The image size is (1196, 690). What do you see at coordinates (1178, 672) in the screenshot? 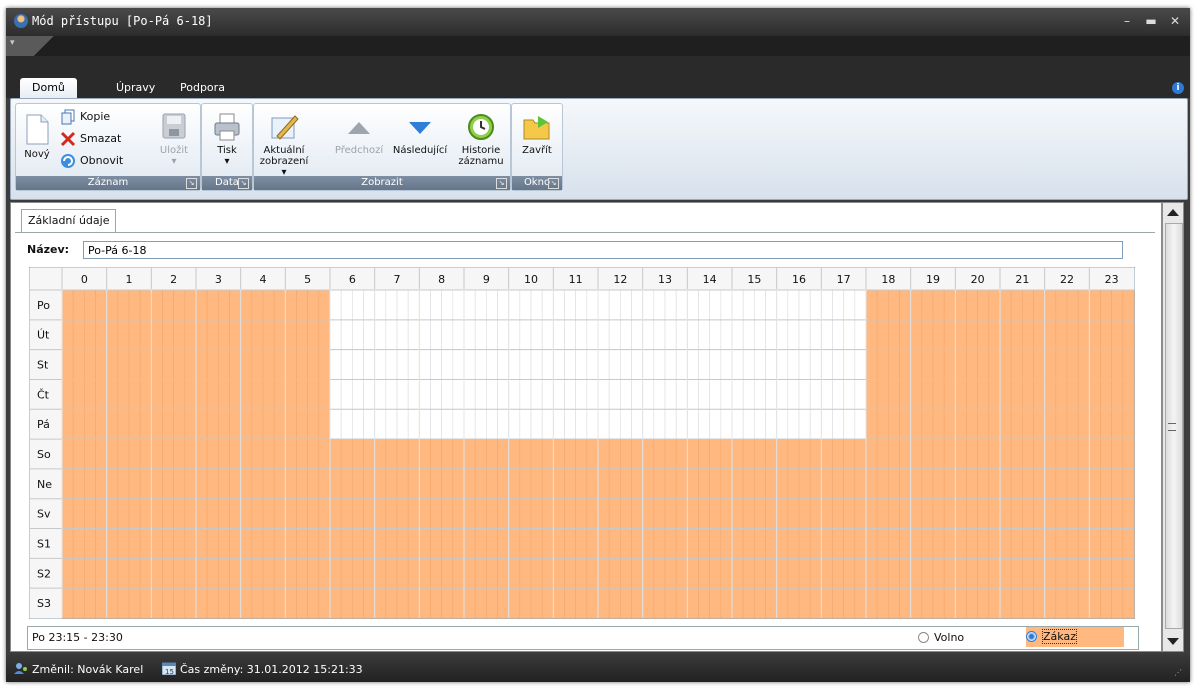
I see `resize-grip-icon: ⋰` at bounding box center [1178, 672].